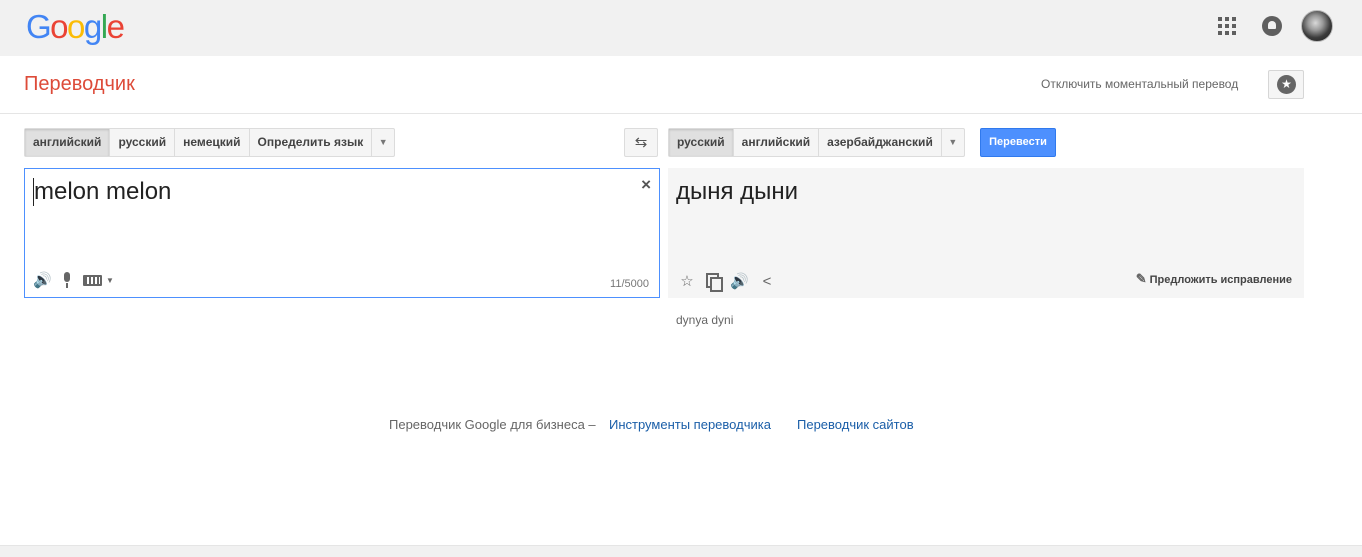 The height and width of the screenshot is (557, 1362). I want to click on star-icon: ☆, so click(687, 281).